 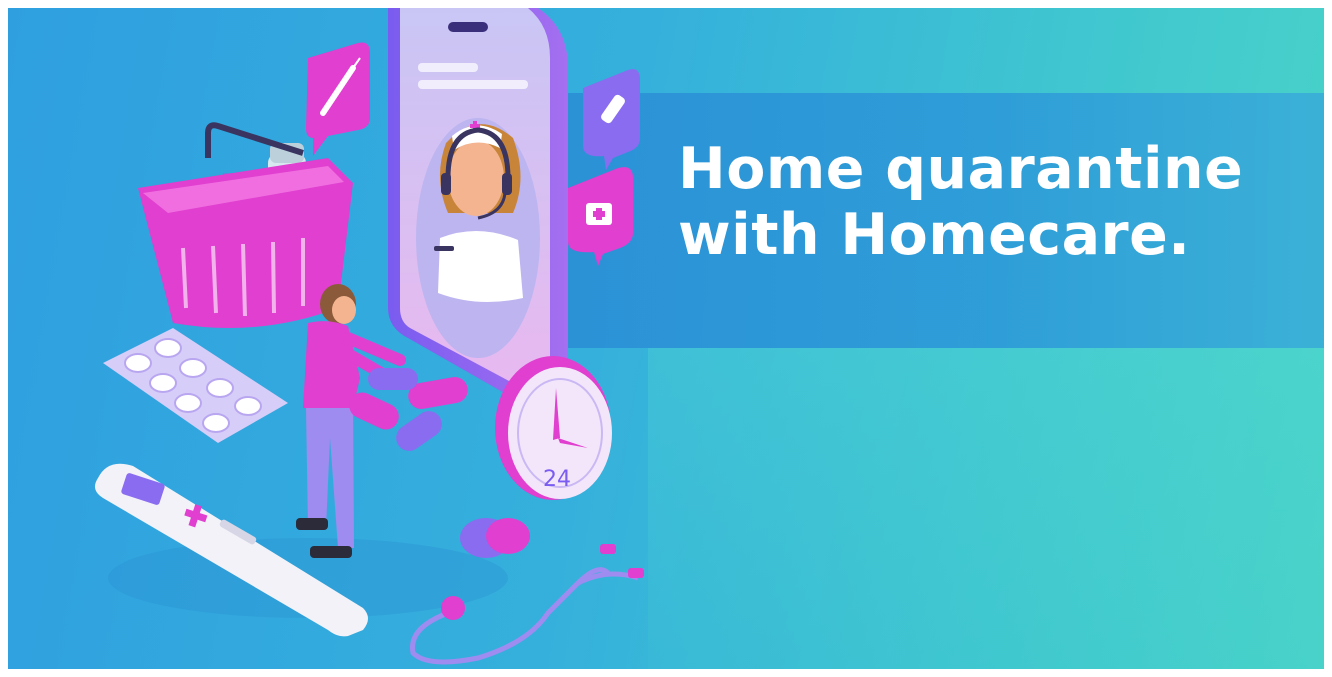 I want to click on clock-icon: 24, so click(x=553, y=428).